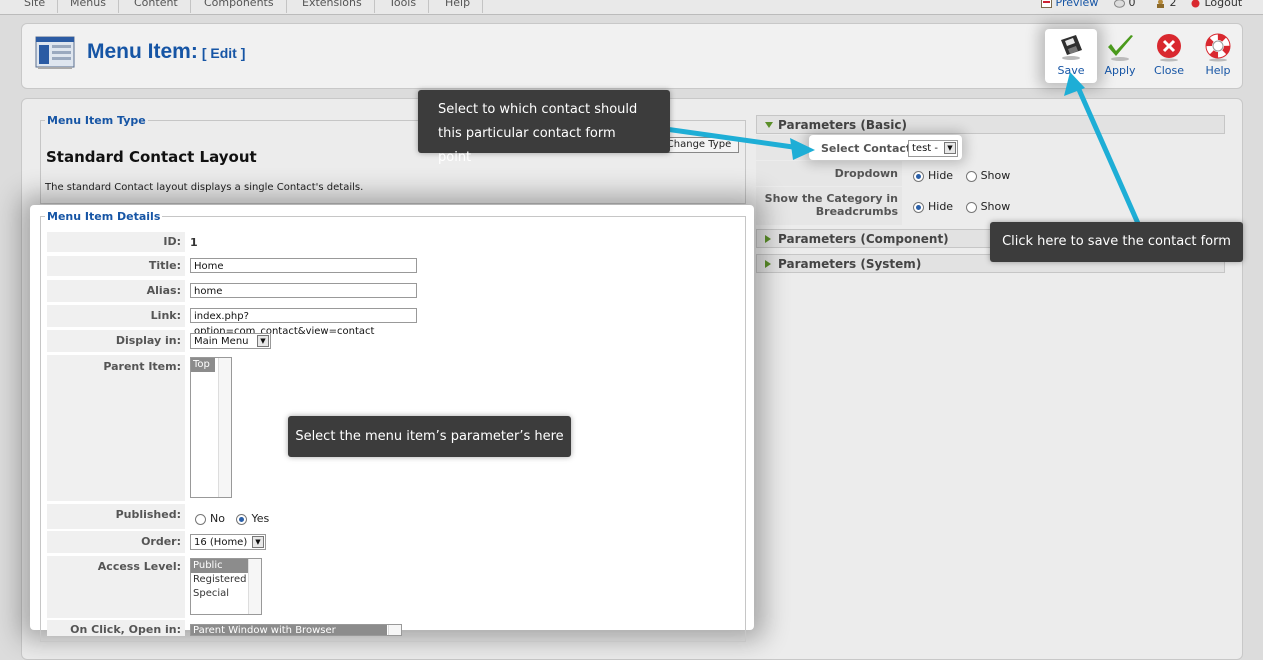 The image size is (1263, 660). I want to click on display-in-value: Main Menu, so click(221, 341).